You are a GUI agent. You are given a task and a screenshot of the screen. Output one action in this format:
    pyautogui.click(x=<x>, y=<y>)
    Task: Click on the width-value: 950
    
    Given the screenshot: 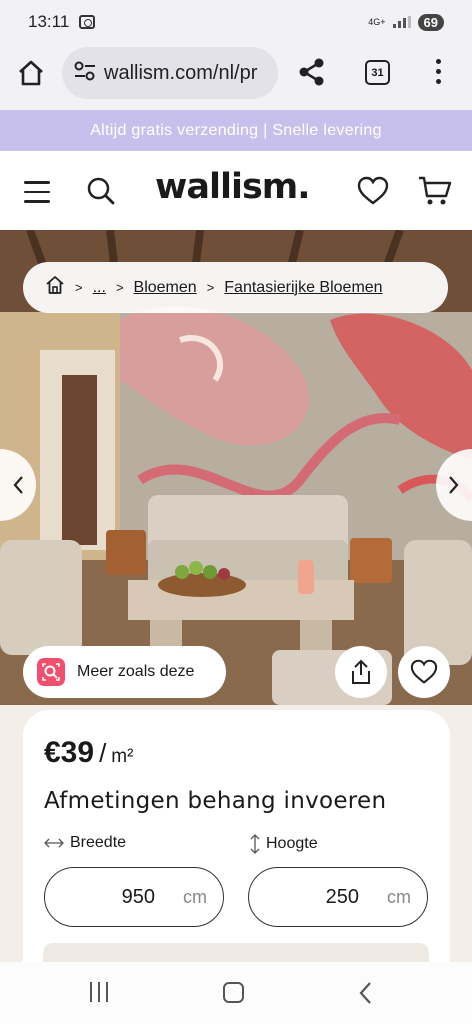 What is the action you would take?
    pyautogui.click(x=100, y=897)
    